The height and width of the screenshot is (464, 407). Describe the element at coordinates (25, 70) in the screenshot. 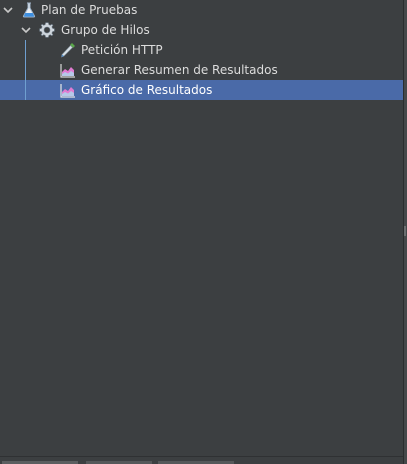

I see `tree-guide-line` at that location.